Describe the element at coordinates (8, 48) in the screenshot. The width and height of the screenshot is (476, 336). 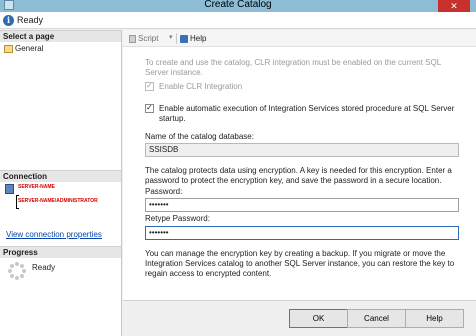
I see `page-icon` at that location.